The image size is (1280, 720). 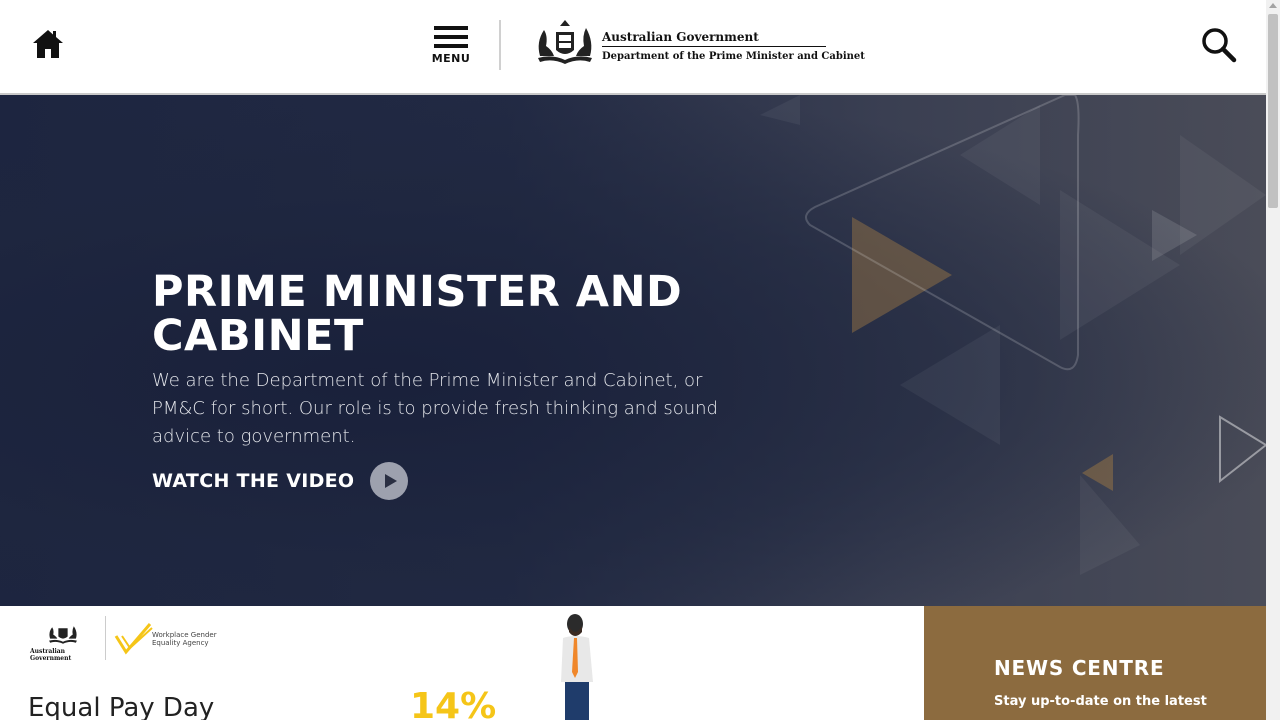 What do you see at coordinates (63, 635) in the screenshot?
I see `gov-crest-small-icon` at bounding box center [63, 635].